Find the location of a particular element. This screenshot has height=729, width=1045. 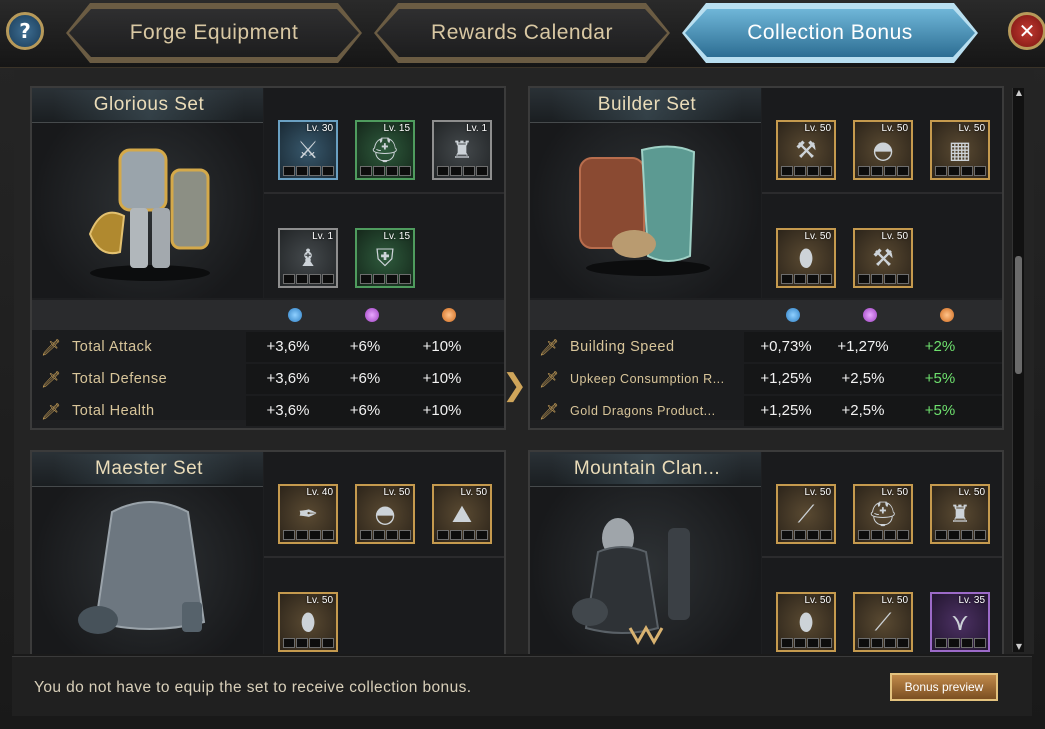

stat-value: +0,73% is located at coordinates (786, 346).